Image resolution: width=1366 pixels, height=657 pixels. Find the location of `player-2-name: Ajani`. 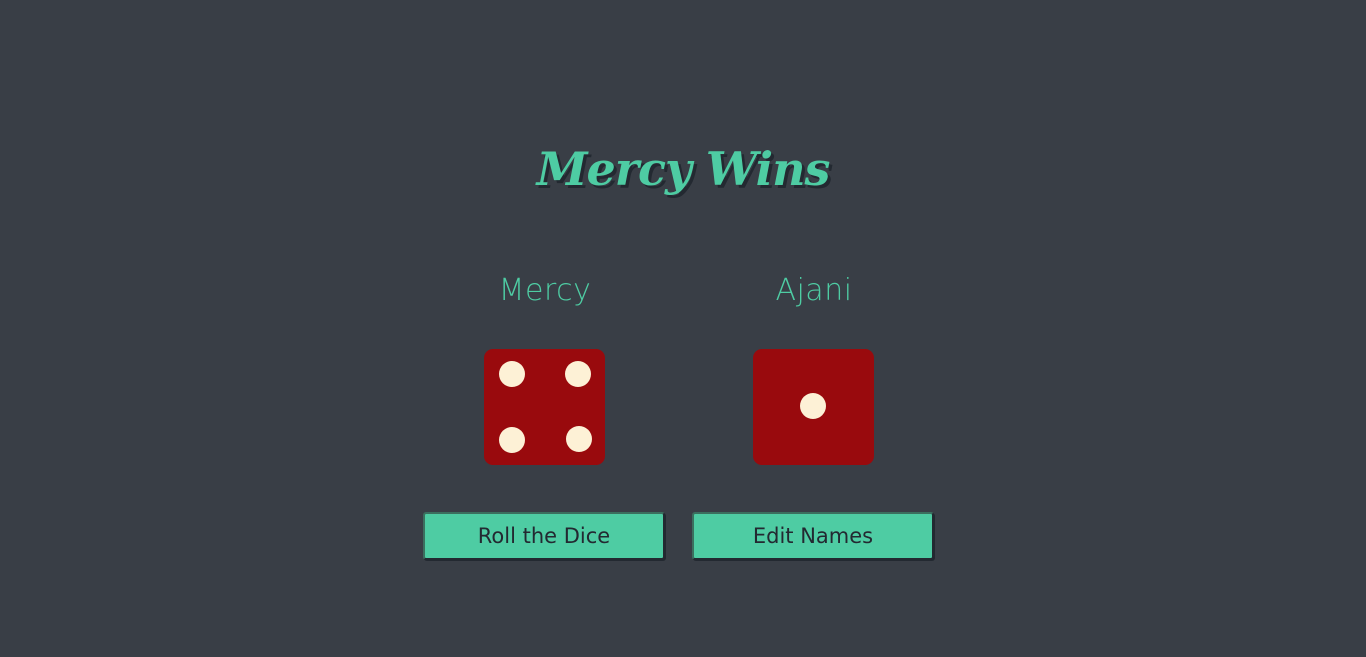

player-2-name: Ajani is located at coordinates (814, 290).